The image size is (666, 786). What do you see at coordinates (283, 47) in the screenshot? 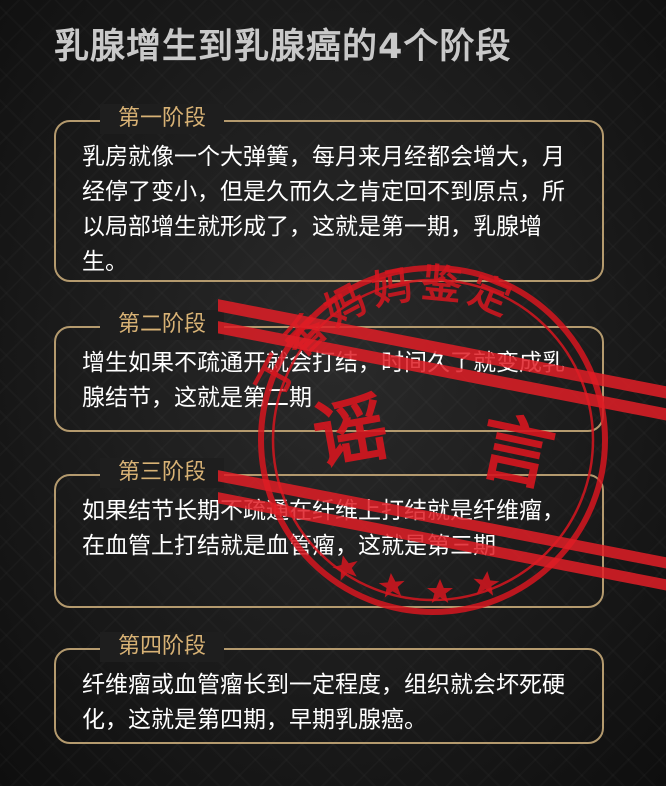
I see `page-title: 乳腺增生到乳腺癌的4个阶段` at bounding box center [283, 47].